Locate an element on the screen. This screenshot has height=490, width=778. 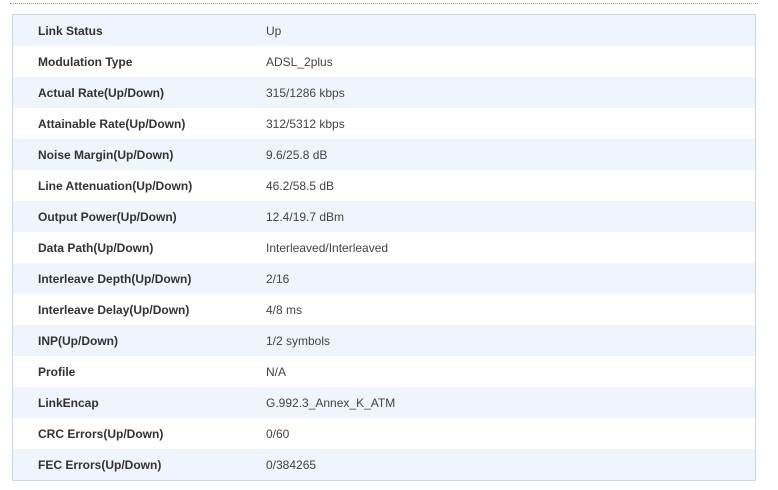
table-row-attainable-rate: Attainable Rate(Up/Down) 312/5312 kbps is located at coordinates (384, 123).